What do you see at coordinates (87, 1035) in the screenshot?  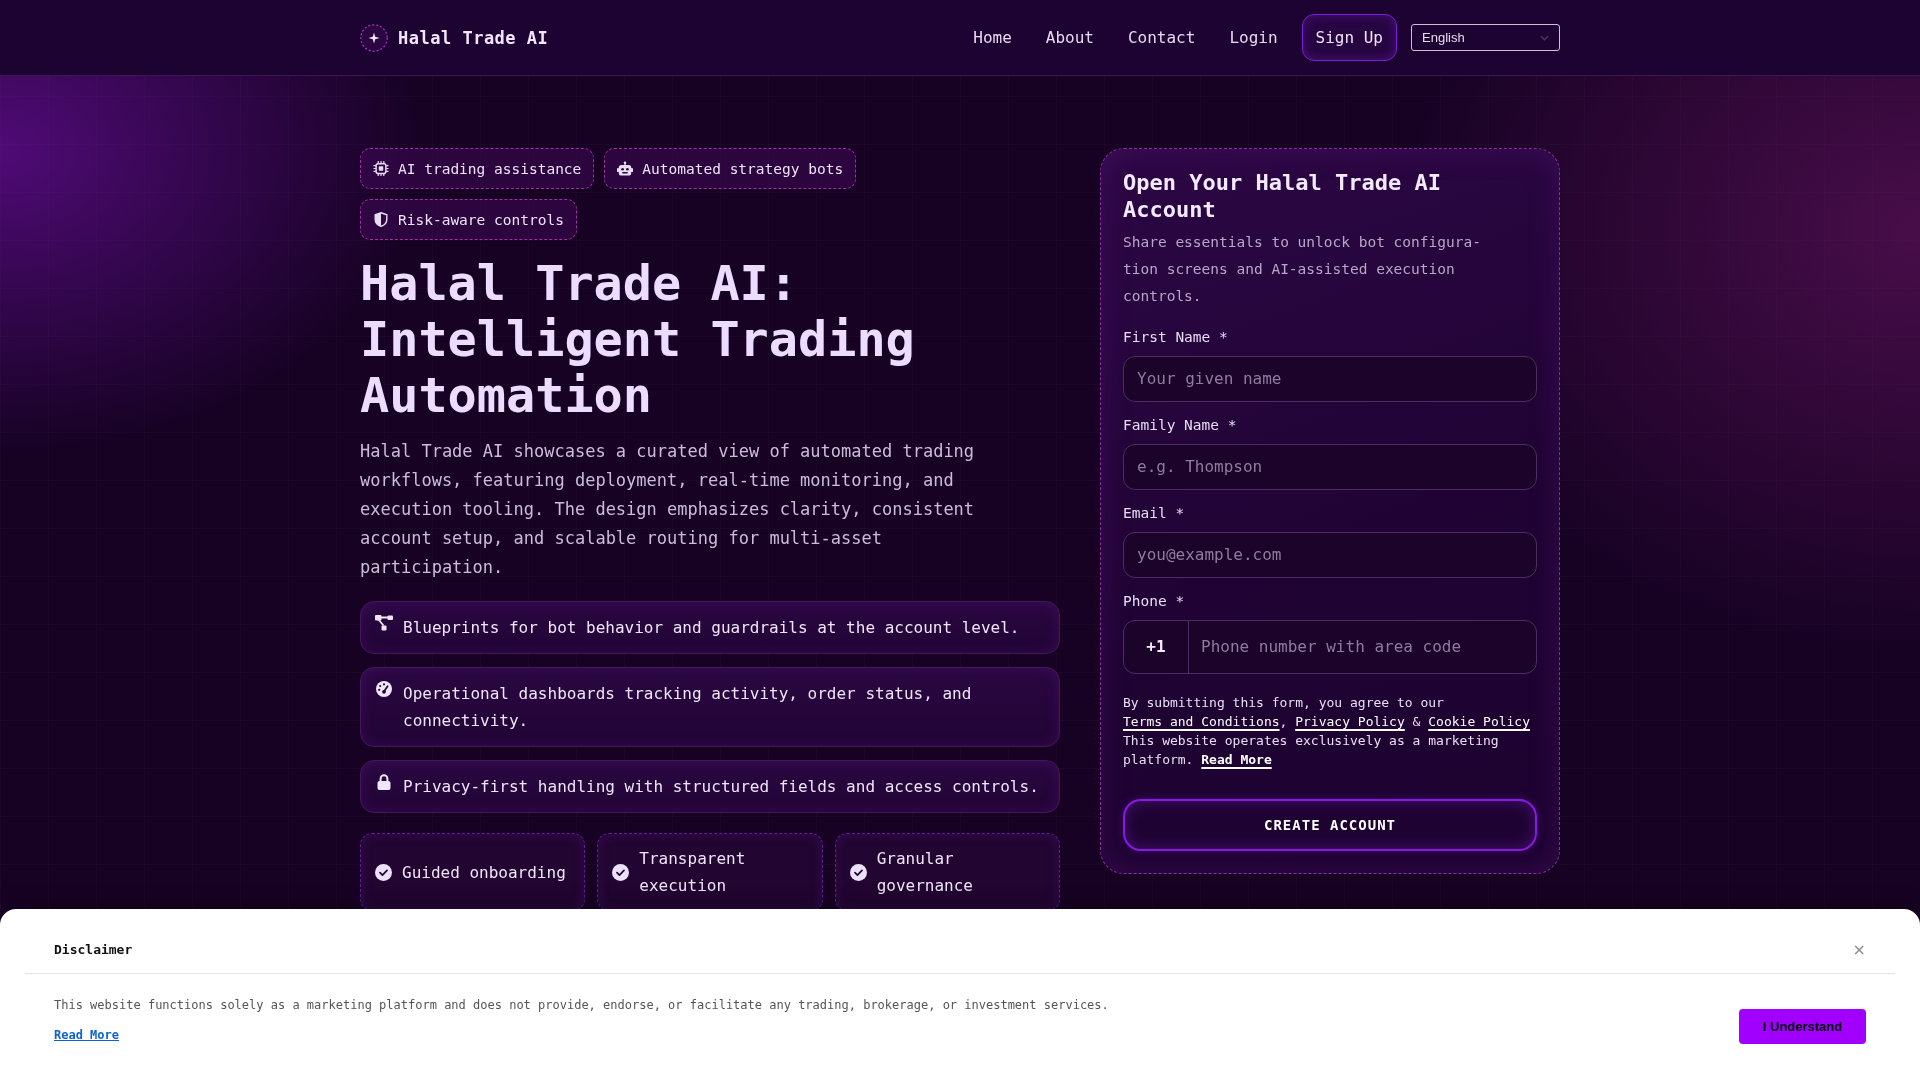 I see `read-more-link: Read More` at bounding box center [87, 1035].